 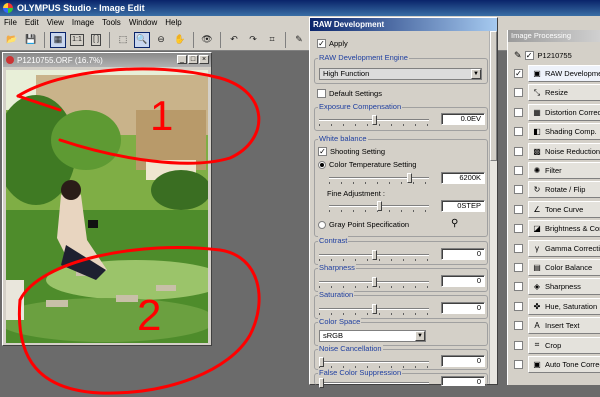 I want to click on processing-item-checkbox: ✓, so click(x=518, y=73).